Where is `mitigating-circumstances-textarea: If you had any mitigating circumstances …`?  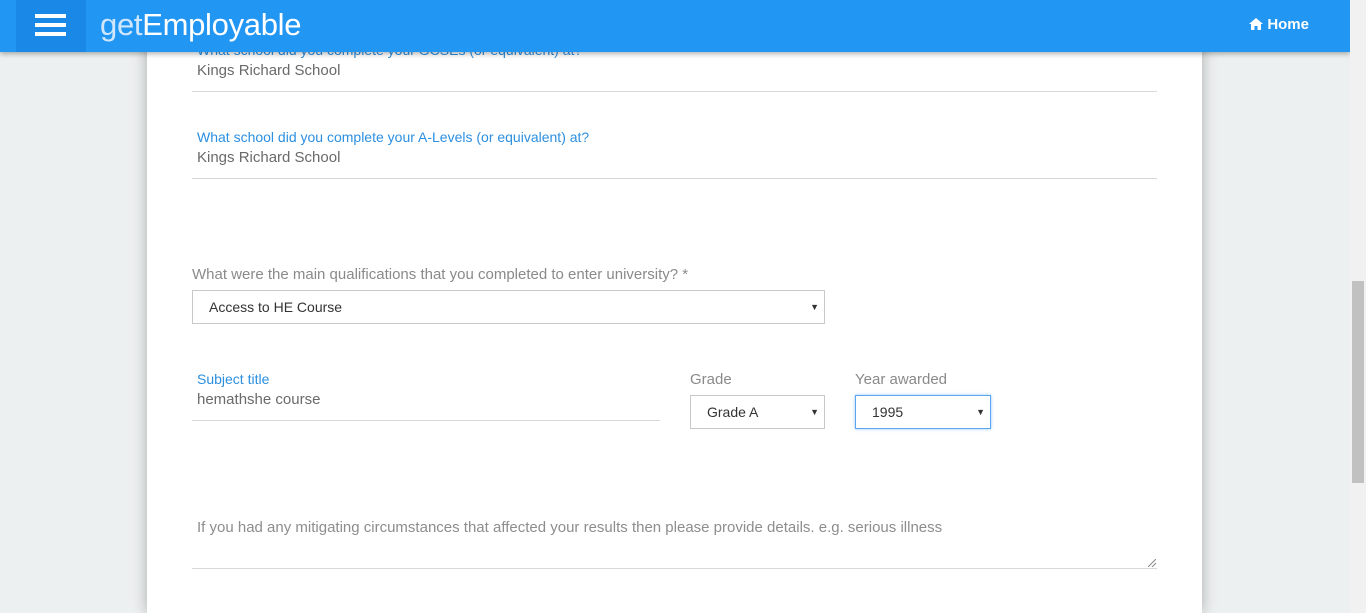
mitigating-circumstances-textarea: If you had any mitigating circumstances … is located at coordinates (674, 537).